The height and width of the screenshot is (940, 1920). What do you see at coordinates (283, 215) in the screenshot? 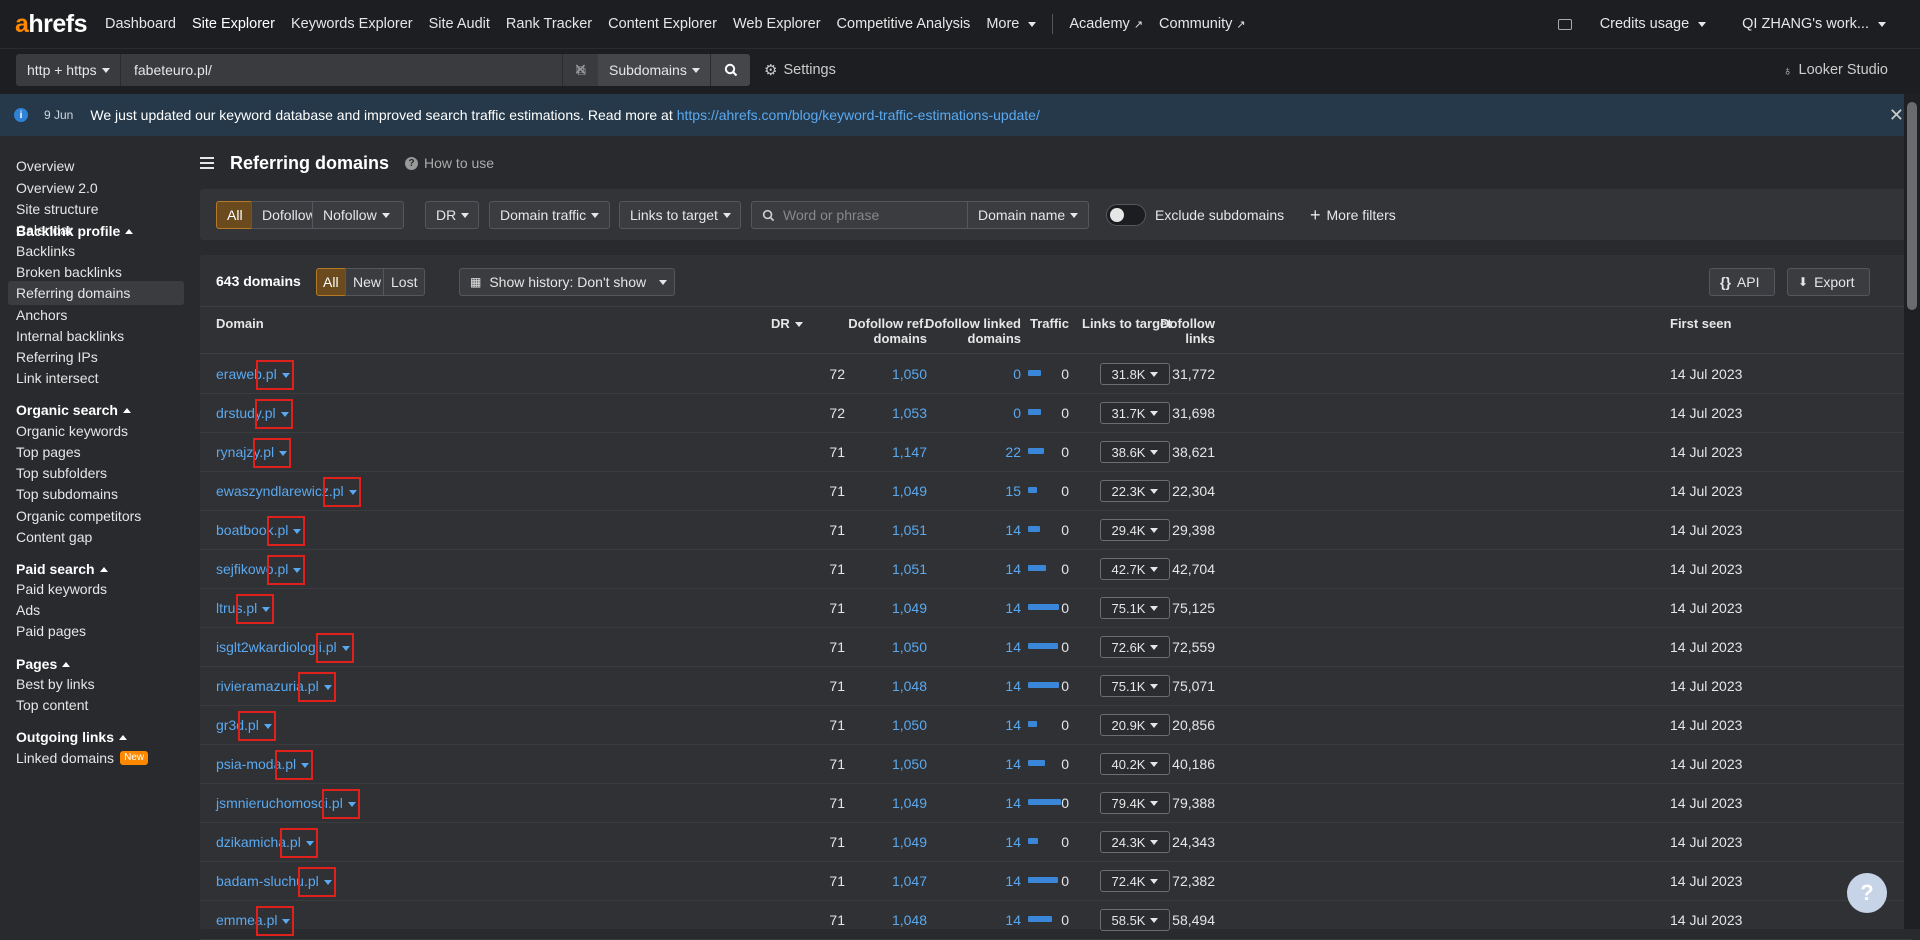
I see `filter-dofollow: Dofollow` at bounding box center [283, 215].